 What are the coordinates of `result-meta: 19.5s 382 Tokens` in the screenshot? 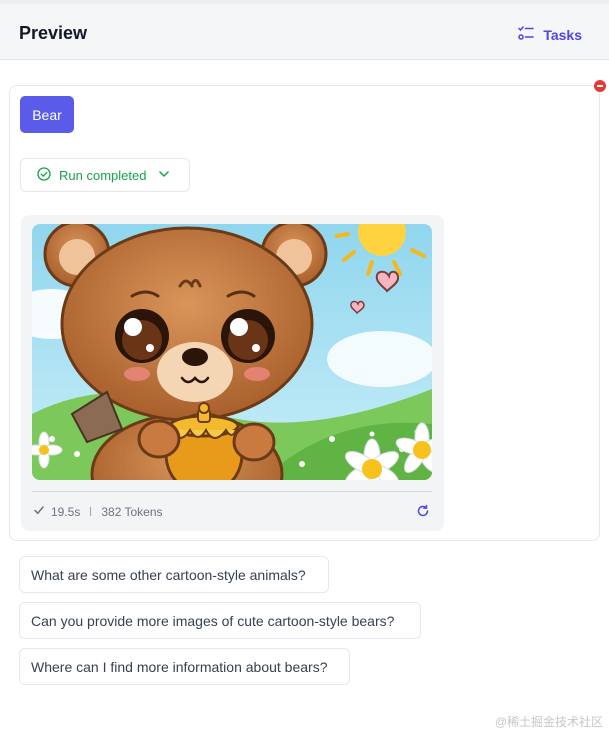 It's located at (98, 511).